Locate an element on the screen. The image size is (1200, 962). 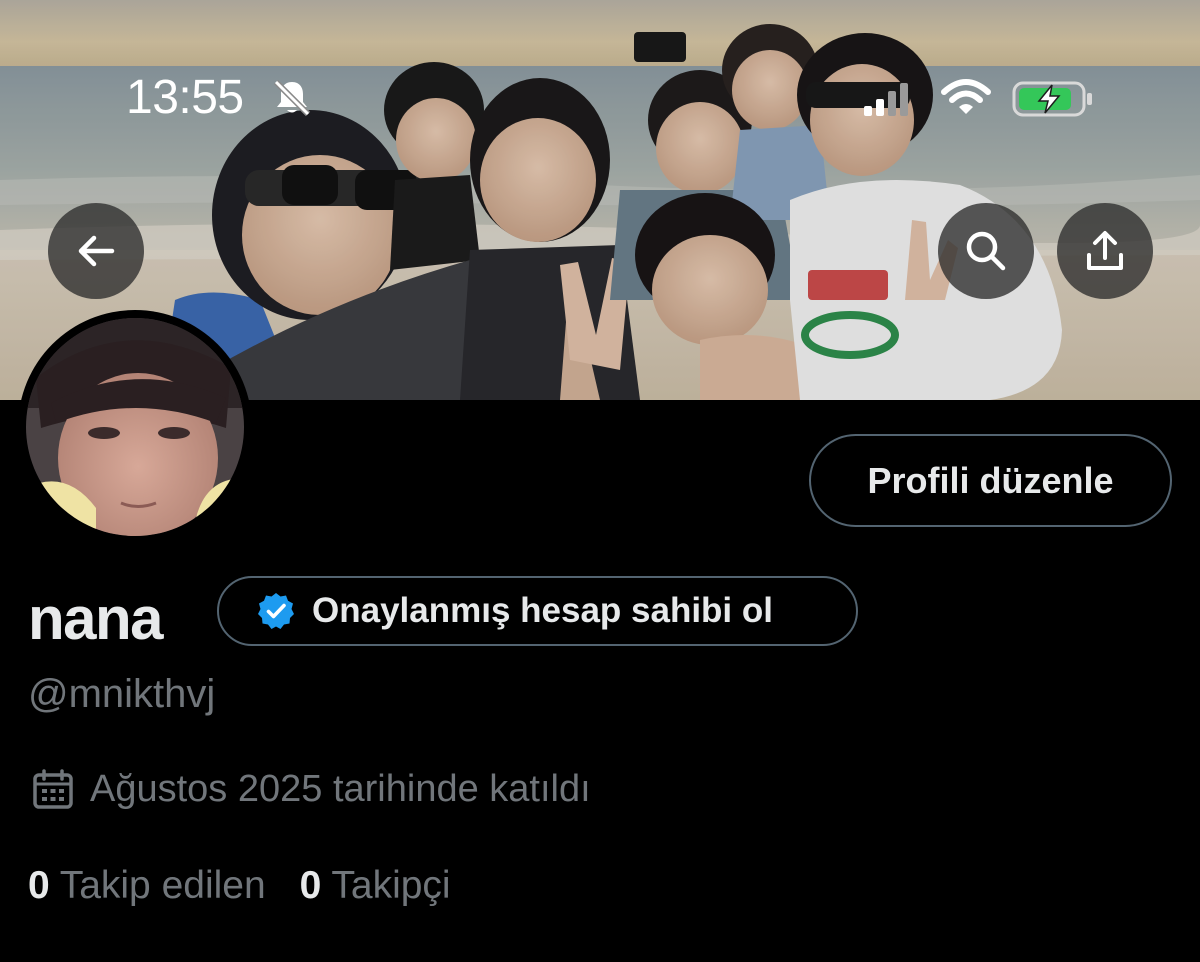
share-upload-icon is located at coordinates (1105, 250).